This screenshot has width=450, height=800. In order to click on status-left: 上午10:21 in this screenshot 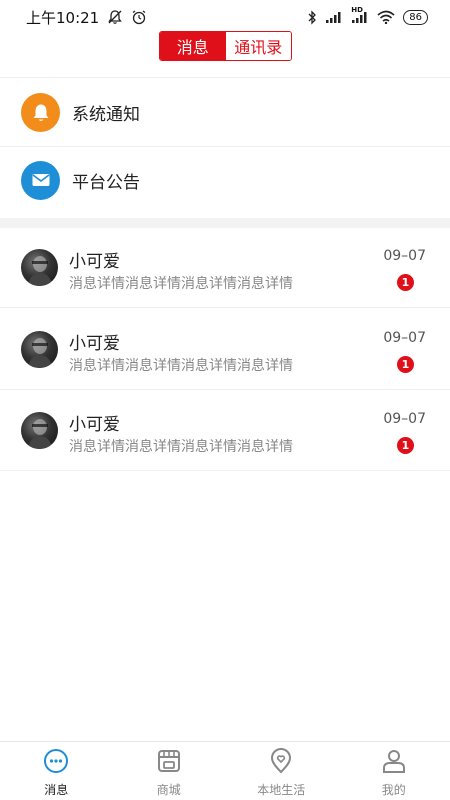, I will do `click(86, 17)`.